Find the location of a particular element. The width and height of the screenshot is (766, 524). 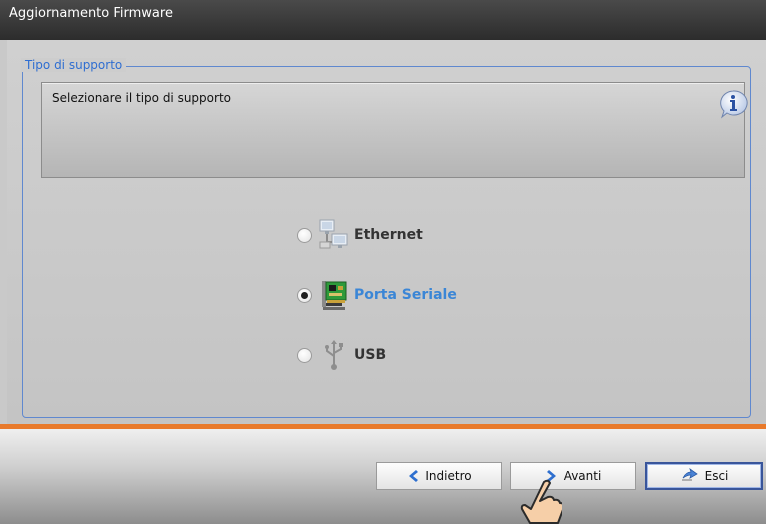

groupbox-legend: Tipo di supporto is located at coordinates (74, 65).